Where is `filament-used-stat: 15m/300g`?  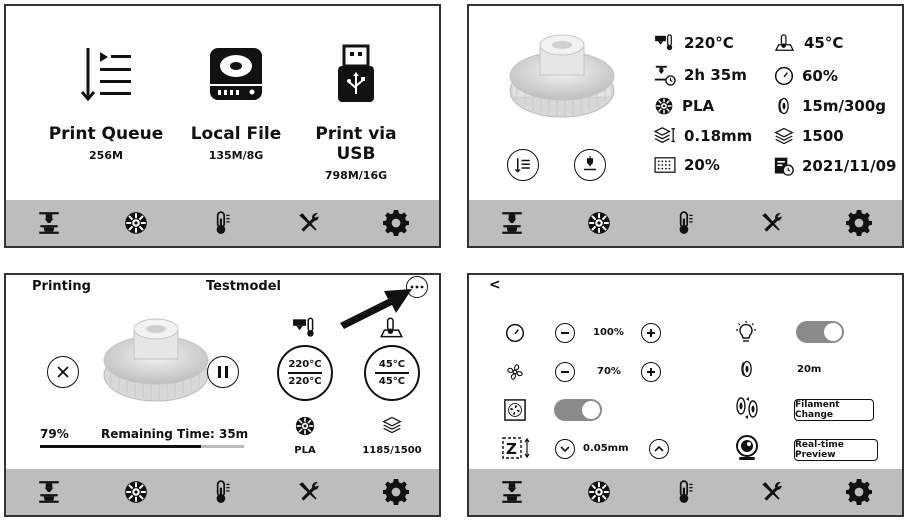 filament-used-stat: 15m/300g is located at coordinates (830, 106).